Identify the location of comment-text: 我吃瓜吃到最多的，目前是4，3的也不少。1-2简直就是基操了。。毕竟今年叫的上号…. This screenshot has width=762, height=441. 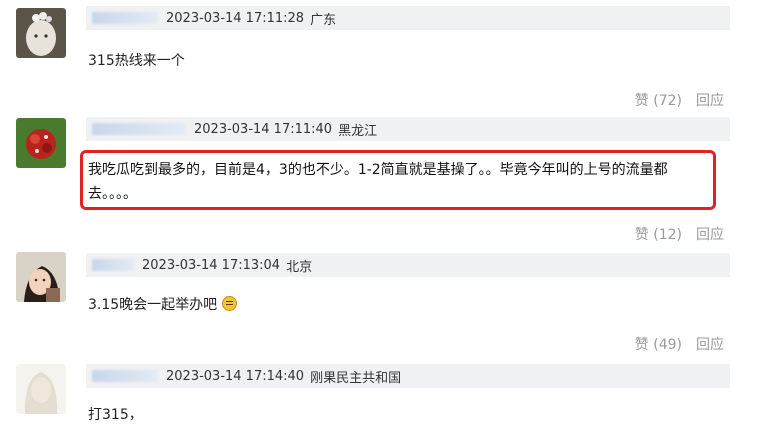
(378, 182).